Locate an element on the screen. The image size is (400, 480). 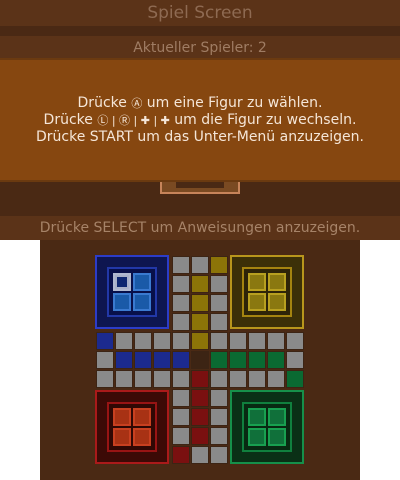
current-player-label: Aktueller Spieler: 2 is located at coordinates (200, 48).